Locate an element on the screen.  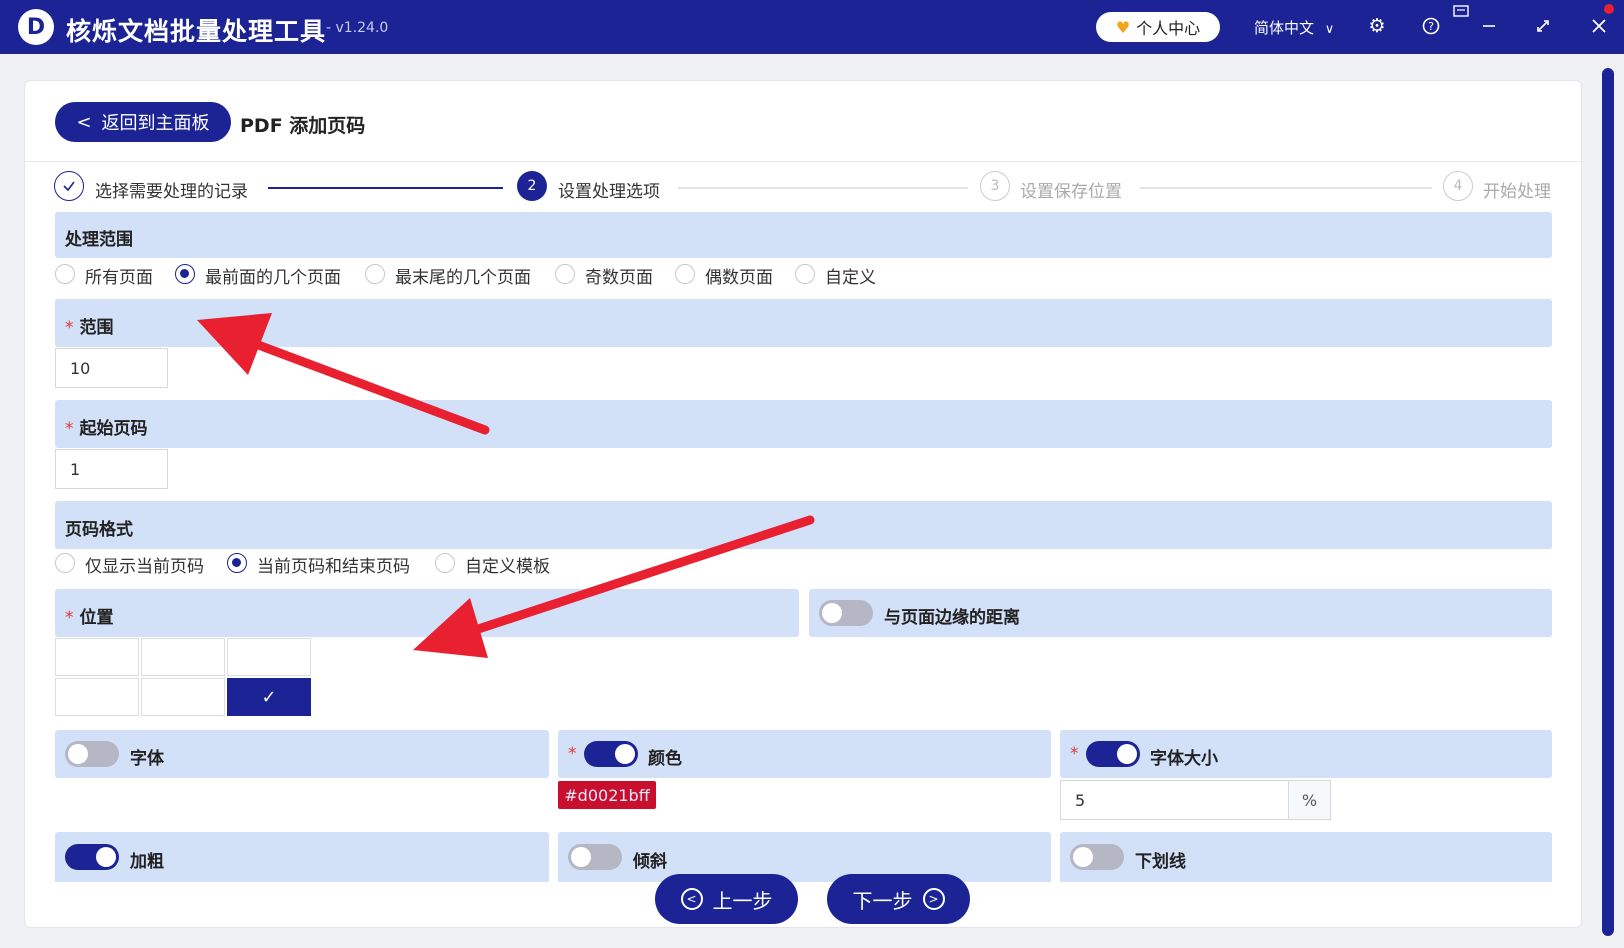
help-icon: ? is located at coordinates (1431, 26).